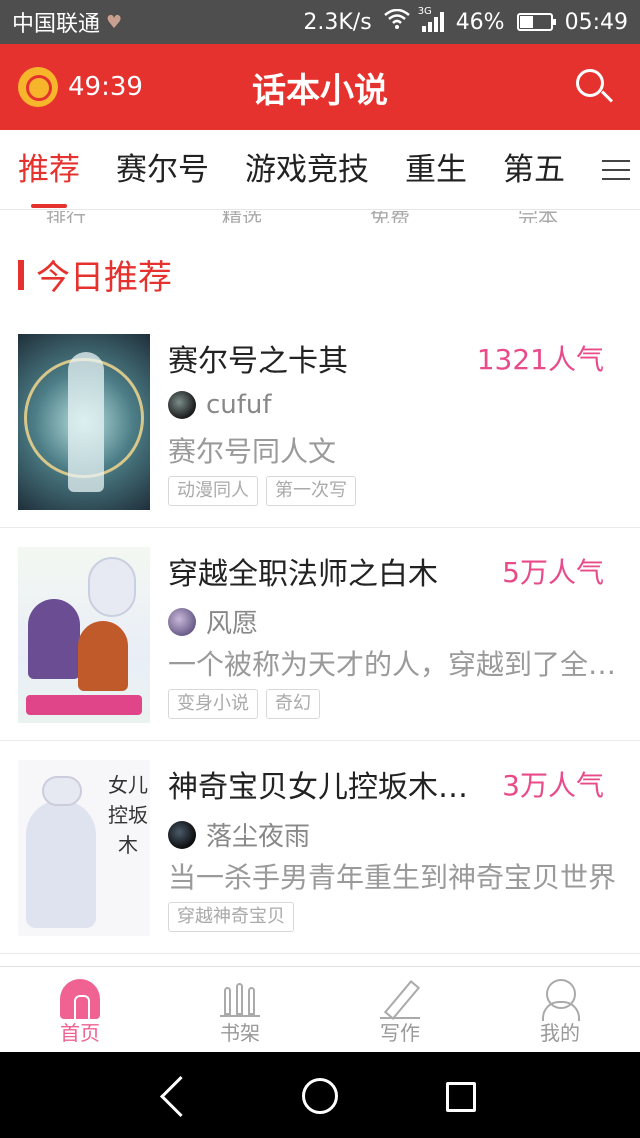 The image size is (640, 1138). What do you see at coordinates (38, 87) in the screenshot?
I see `alarm-clock-icon` at bounding box center [38, 87].